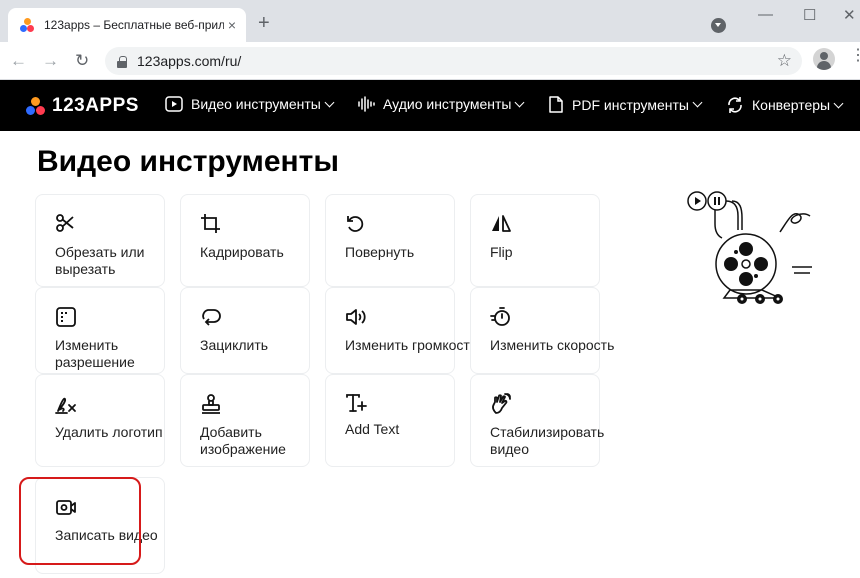  I want to click on tool-card-trim: Обрезать или вырезать, so click(100, 240).